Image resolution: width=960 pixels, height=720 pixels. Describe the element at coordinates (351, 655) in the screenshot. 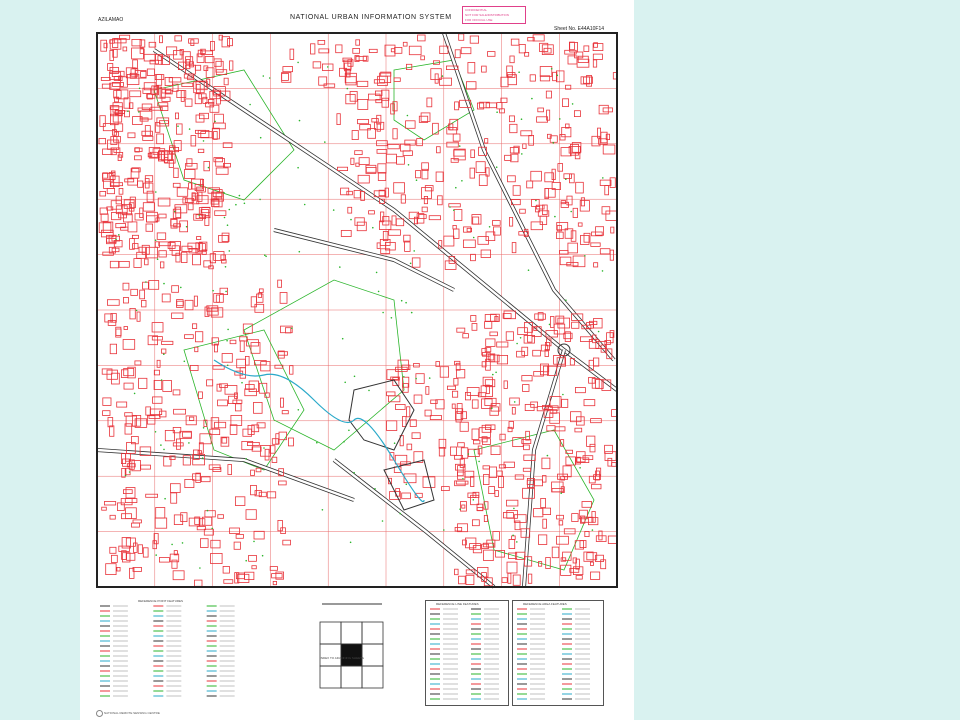

I see `index-cell` at that location.